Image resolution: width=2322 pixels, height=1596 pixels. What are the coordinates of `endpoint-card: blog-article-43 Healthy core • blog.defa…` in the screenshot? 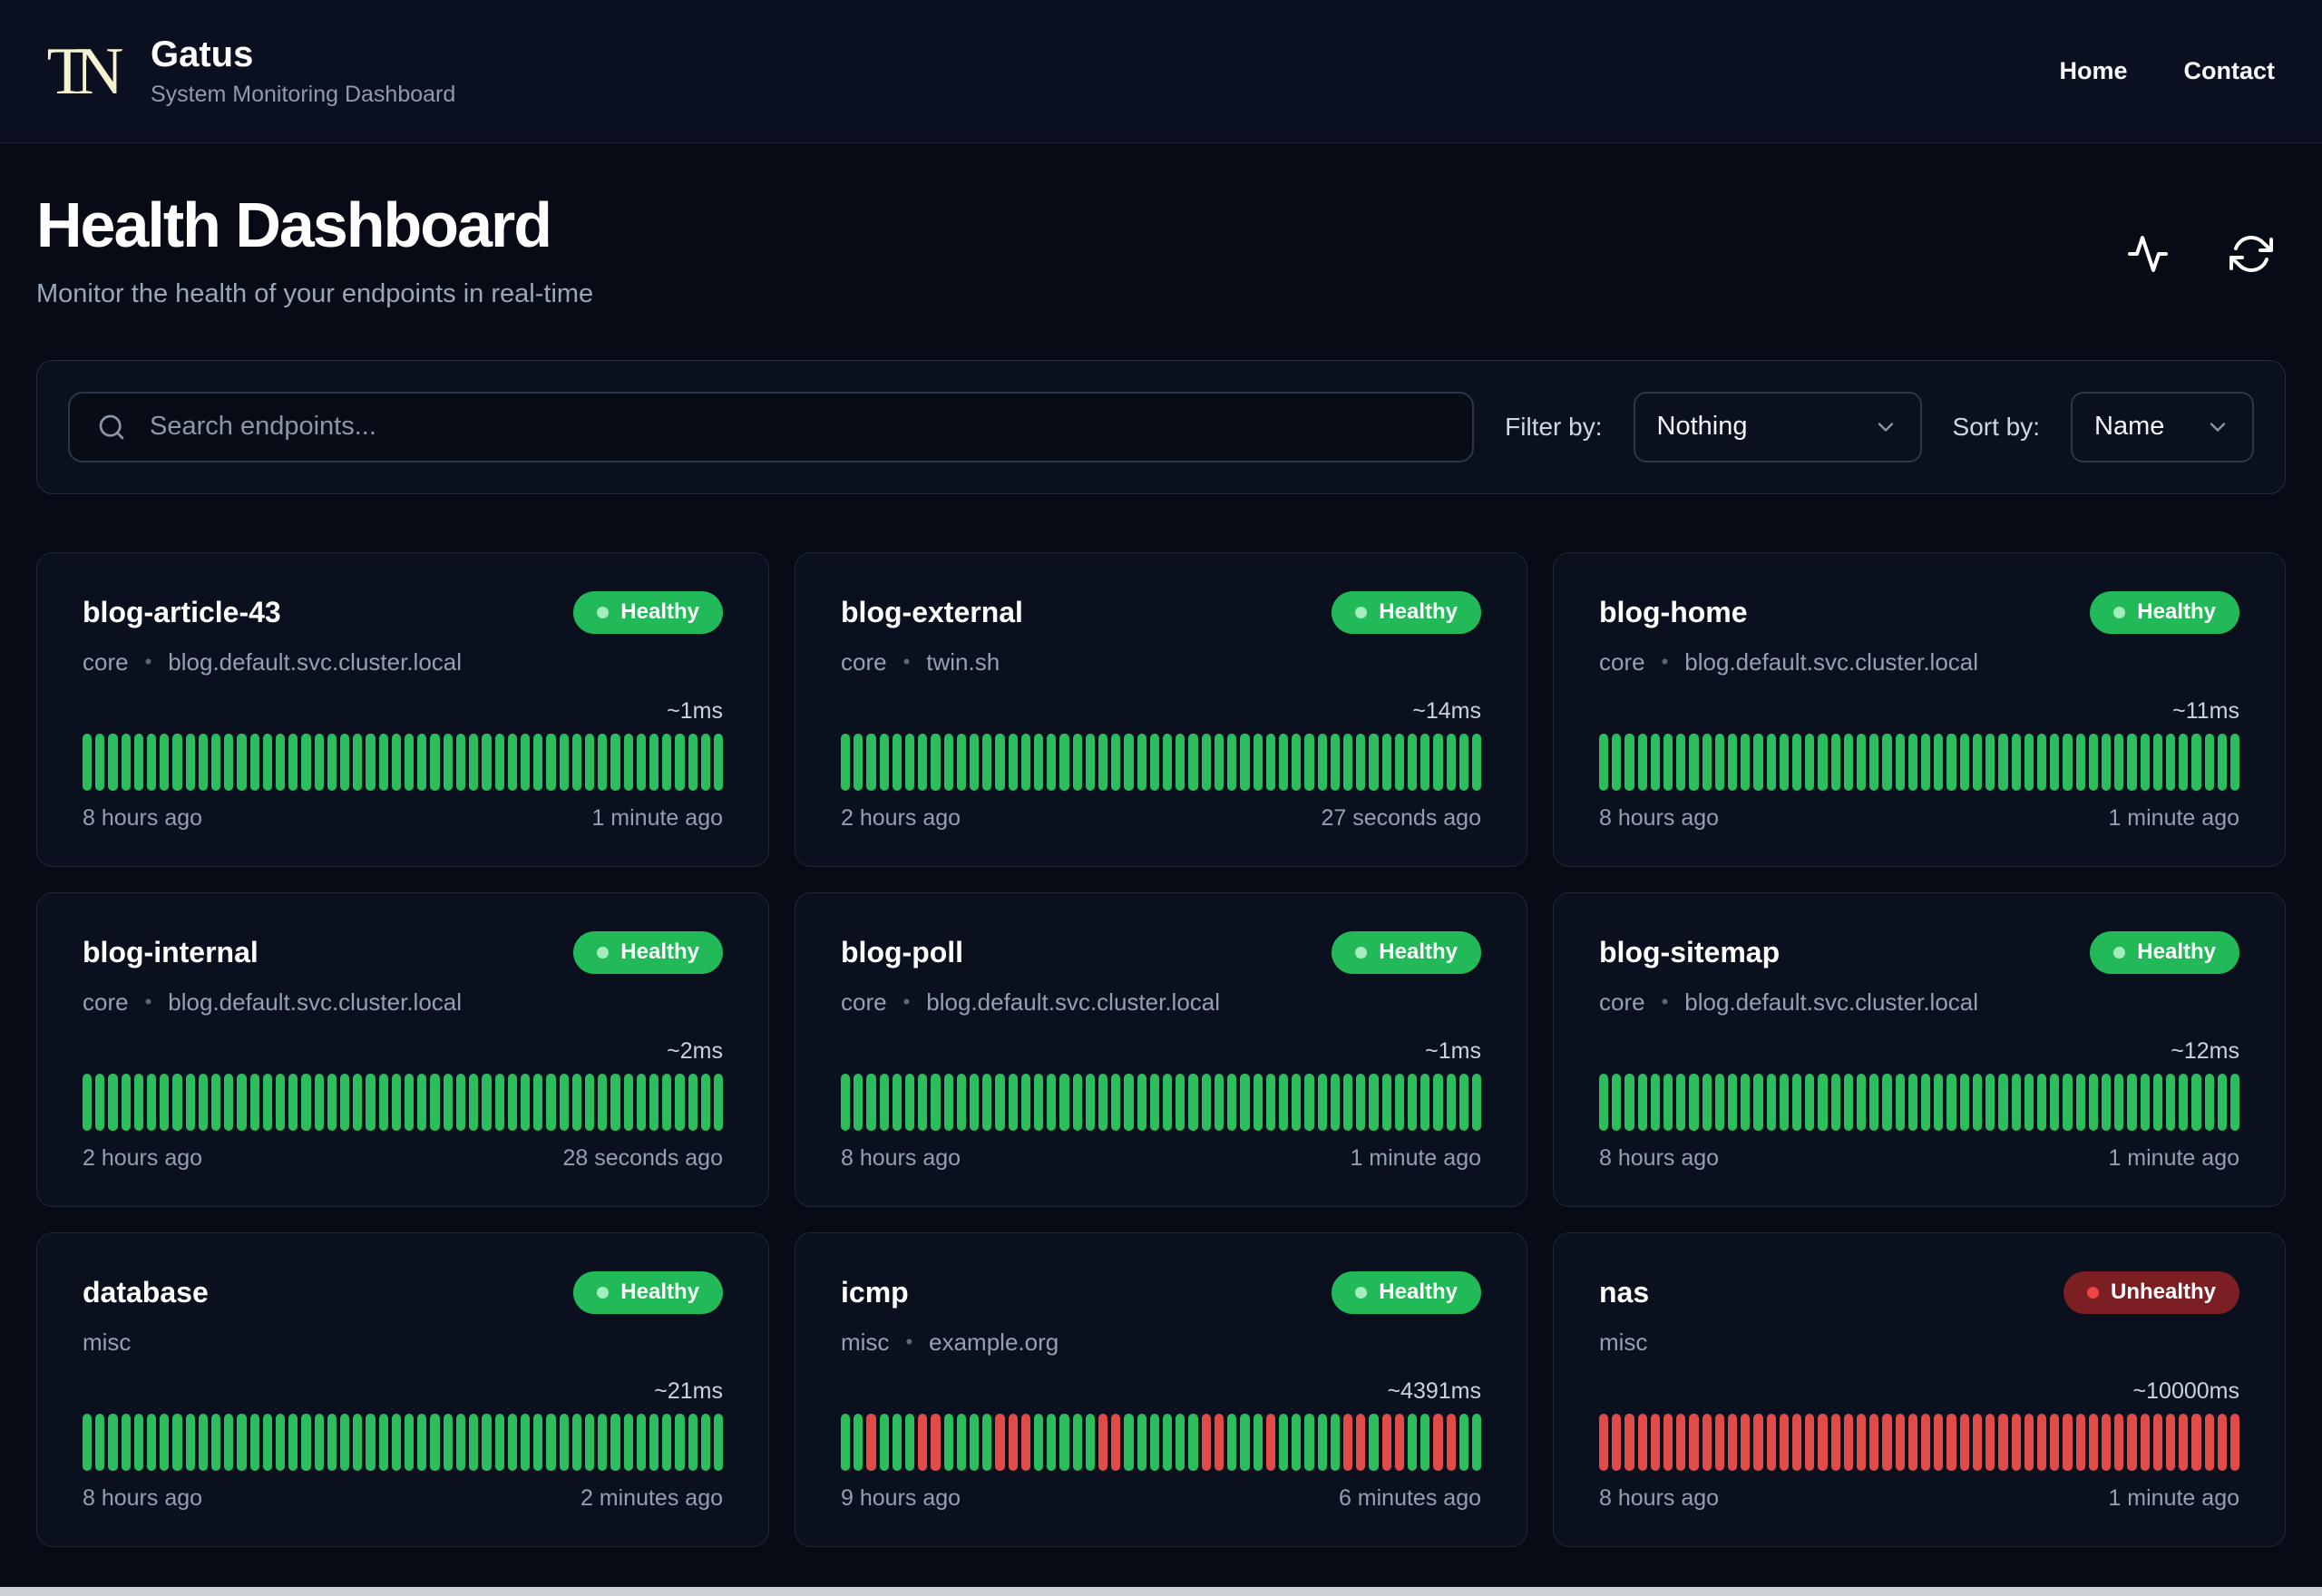 It's located at (402, 709).